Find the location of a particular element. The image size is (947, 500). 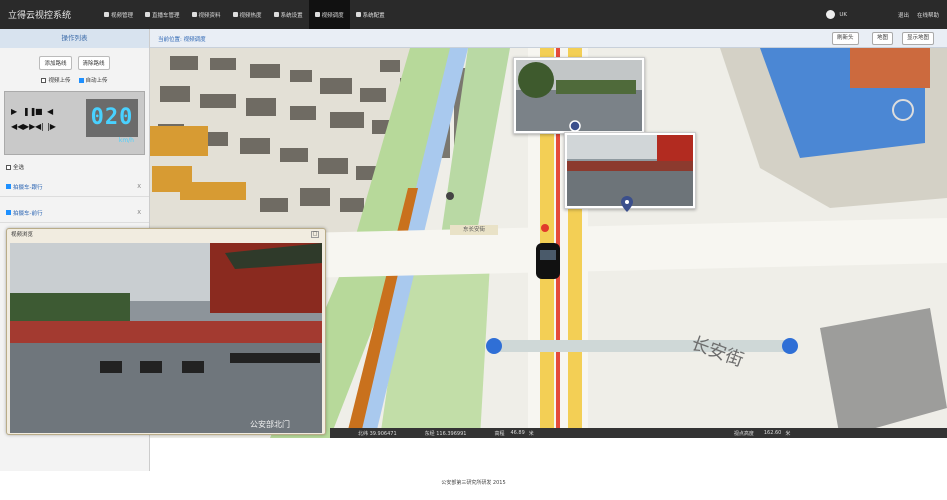

gear-icon is located at coordinates (358, 14).